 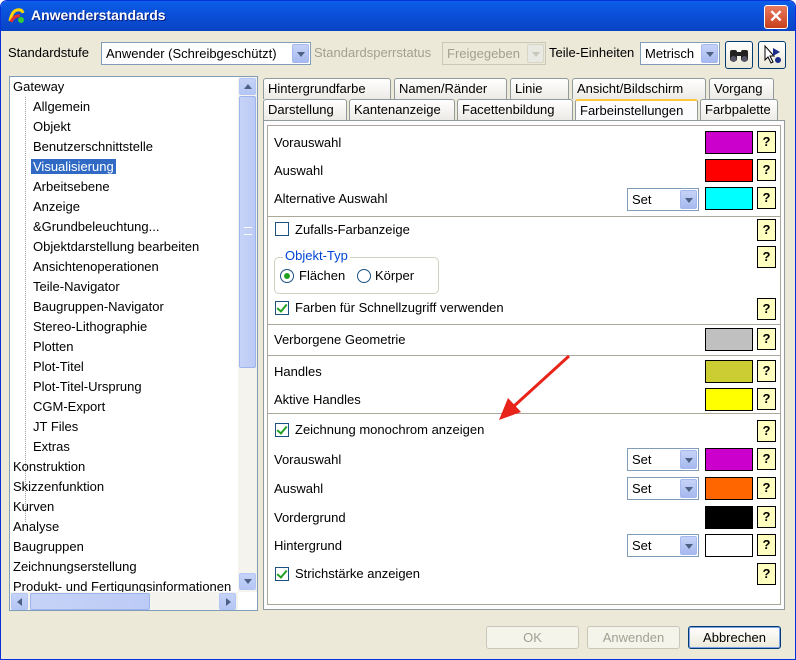 I want to click on annotation-arrow-icon, so click(x=535, y=387).